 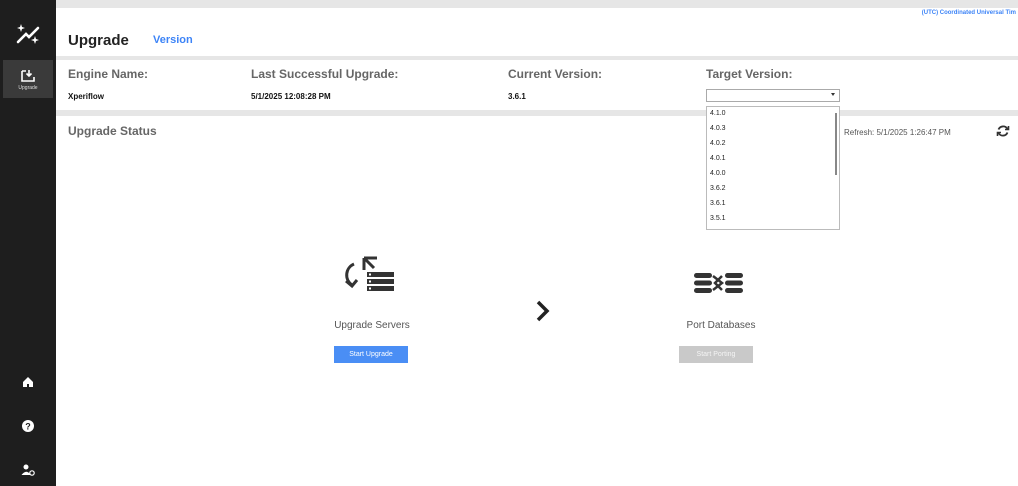 What do you see at coordinates (718, 113) in the screenshot?
I see `version-option: 4.1.0` at bounding box center [718, 113].